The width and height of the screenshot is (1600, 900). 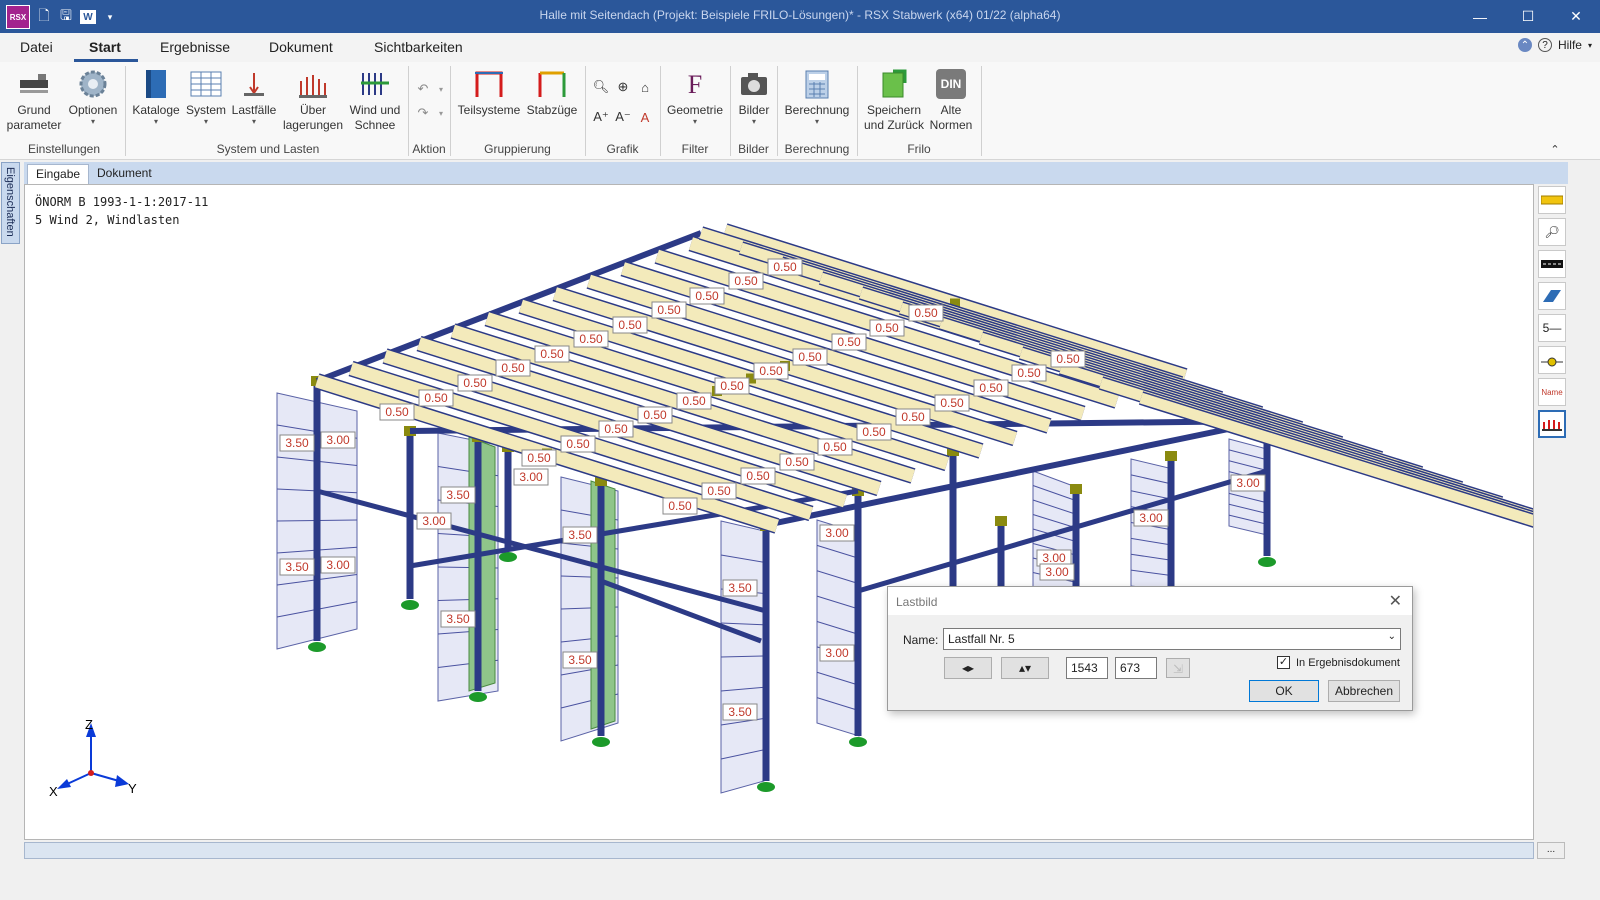 I want to click on berechnung-button: Berechnung ▾, so click(x=817, y=96).